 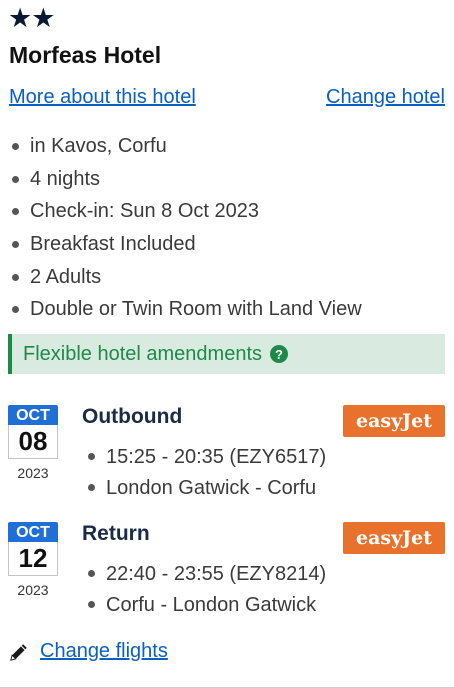 I want to click on flight-route: Corfu - London Gatwick, so click(x=205, y=604).